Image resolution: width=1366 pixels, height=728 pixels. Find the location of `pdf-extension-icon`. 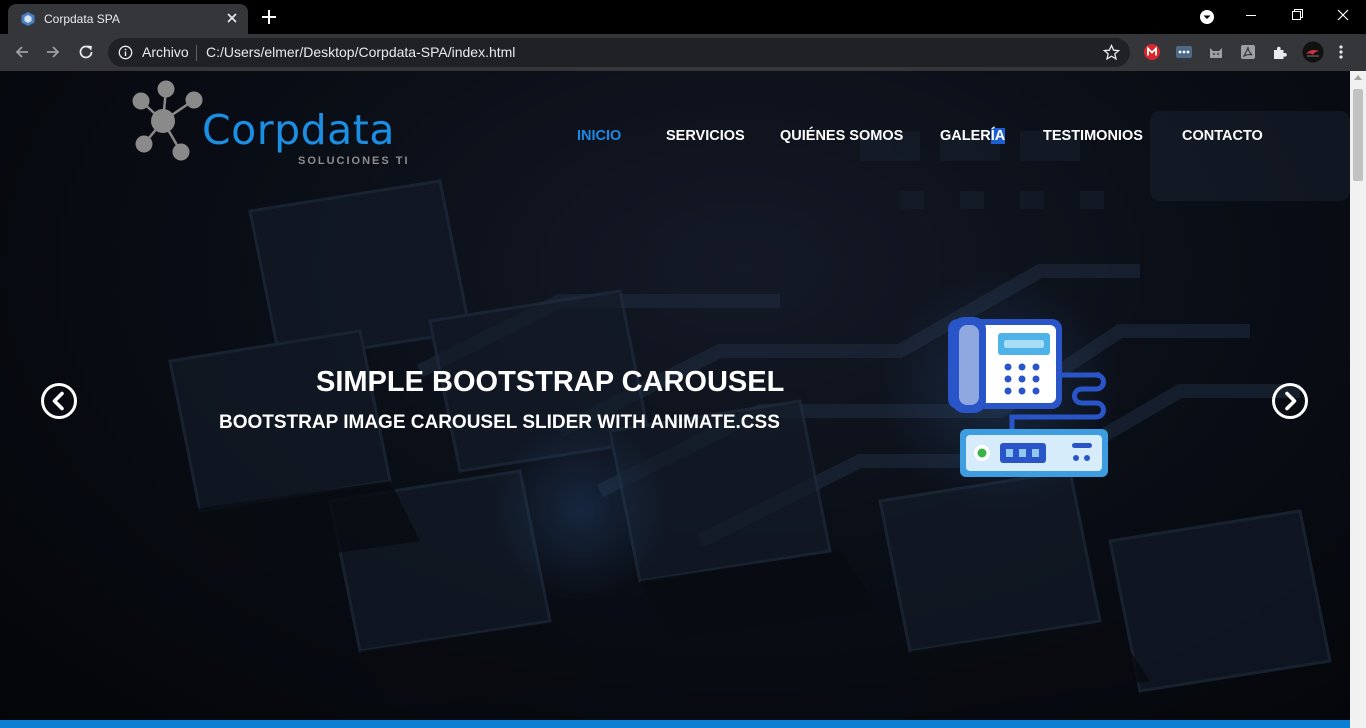

pdf-extension-icon is located at coordinates (1248, 52).